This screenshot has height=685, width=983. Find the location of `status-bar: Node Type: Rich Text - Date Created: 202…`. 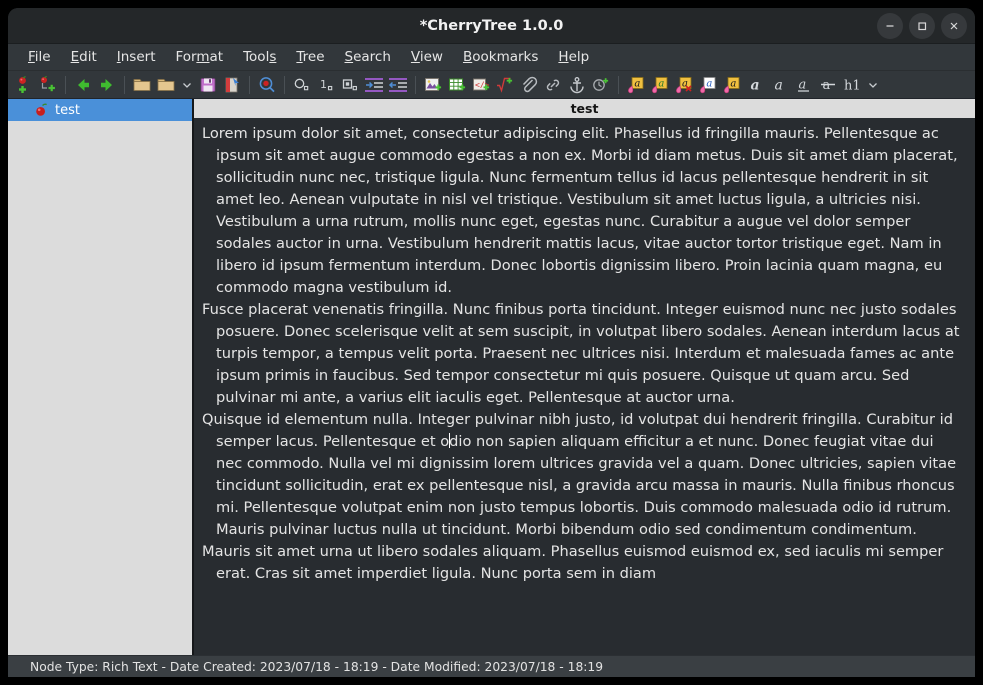

status-bar: Node Type: Rich Text - Date Created: 202… is located at coordinates (491, 666).